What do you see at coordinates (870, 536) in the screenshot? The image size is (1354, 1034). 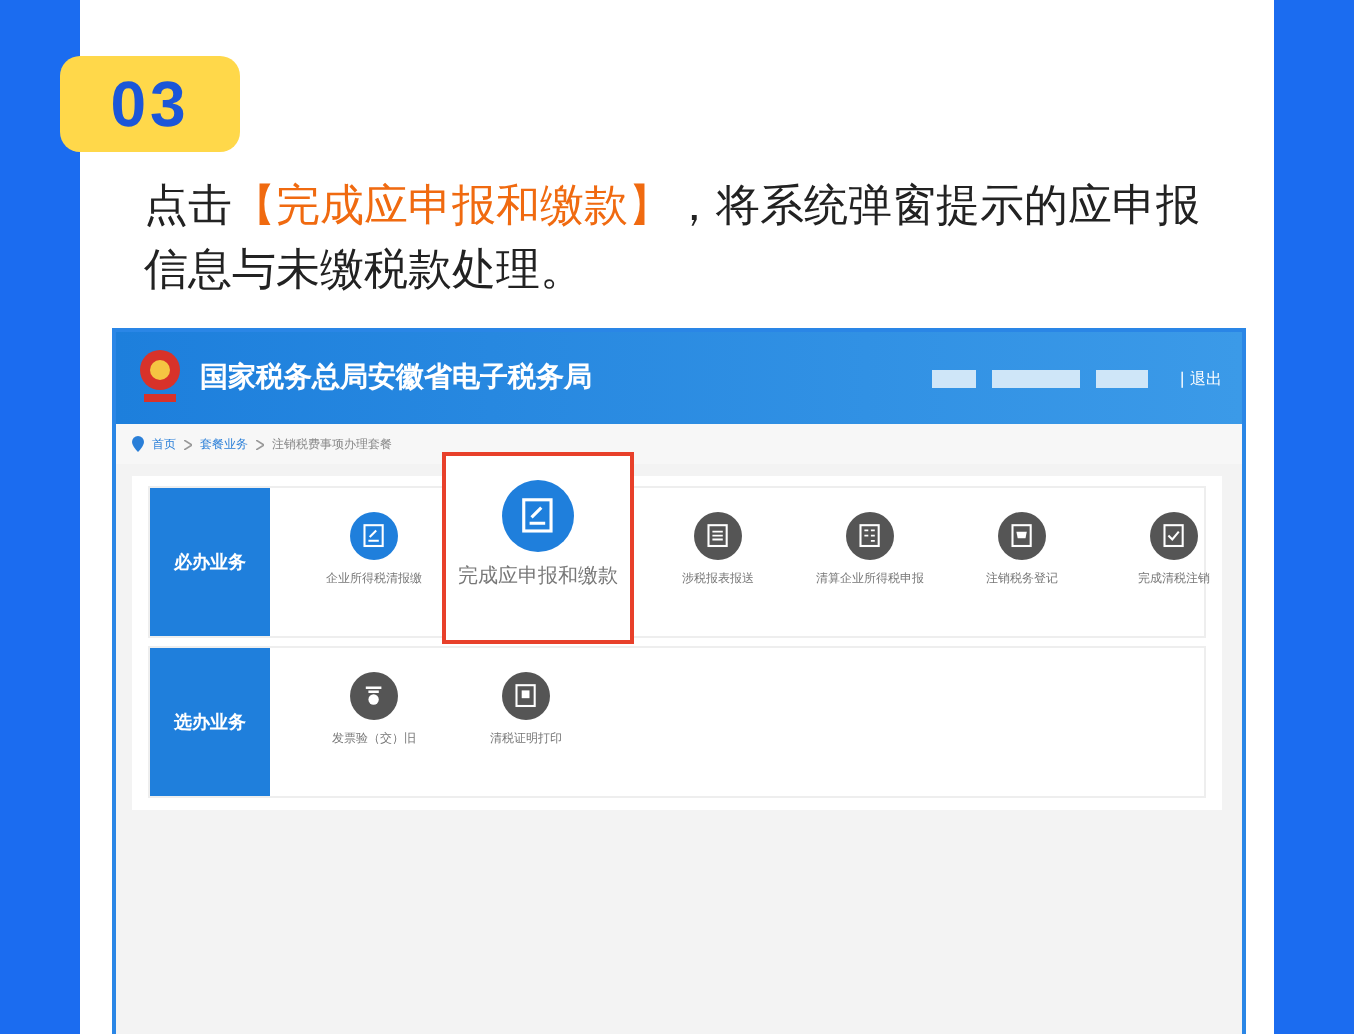 I see `calculator-icon` at bounding box center [870, 536].